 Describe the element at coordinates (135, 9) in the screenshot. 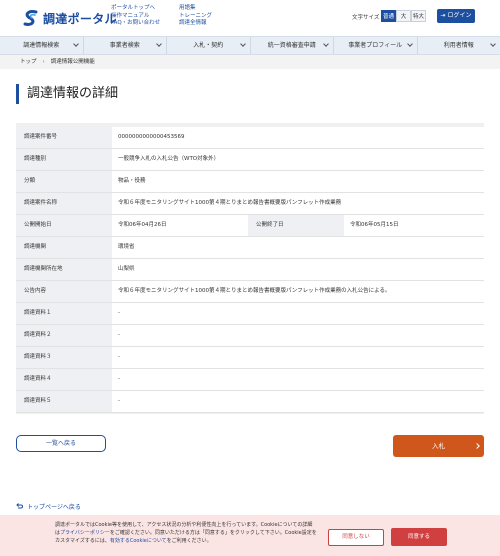

I see `link-portal-top: ポータルトップへ` at that location.